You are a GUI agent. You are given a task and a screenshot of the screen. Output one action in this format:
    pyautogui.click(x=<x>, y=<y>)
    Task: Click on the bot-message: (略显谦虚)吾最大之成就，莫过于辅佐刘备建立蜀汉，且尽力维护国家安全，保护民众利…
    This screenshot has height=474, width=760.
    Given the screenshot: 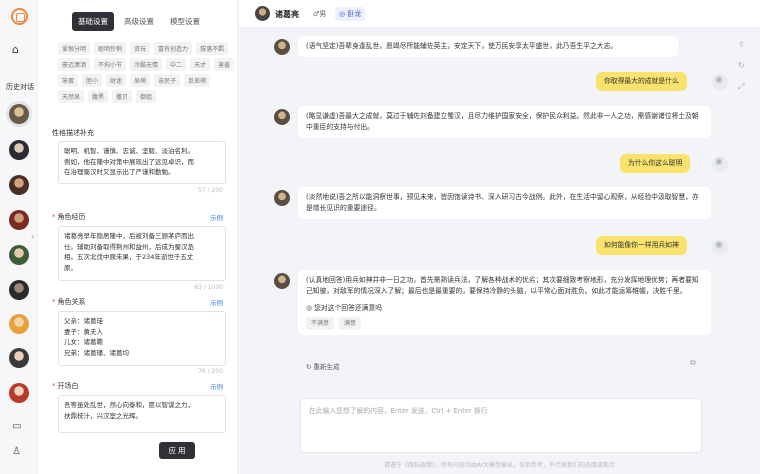 What is the action you would take?
    pyautogui.click(x=504, y=122)
    